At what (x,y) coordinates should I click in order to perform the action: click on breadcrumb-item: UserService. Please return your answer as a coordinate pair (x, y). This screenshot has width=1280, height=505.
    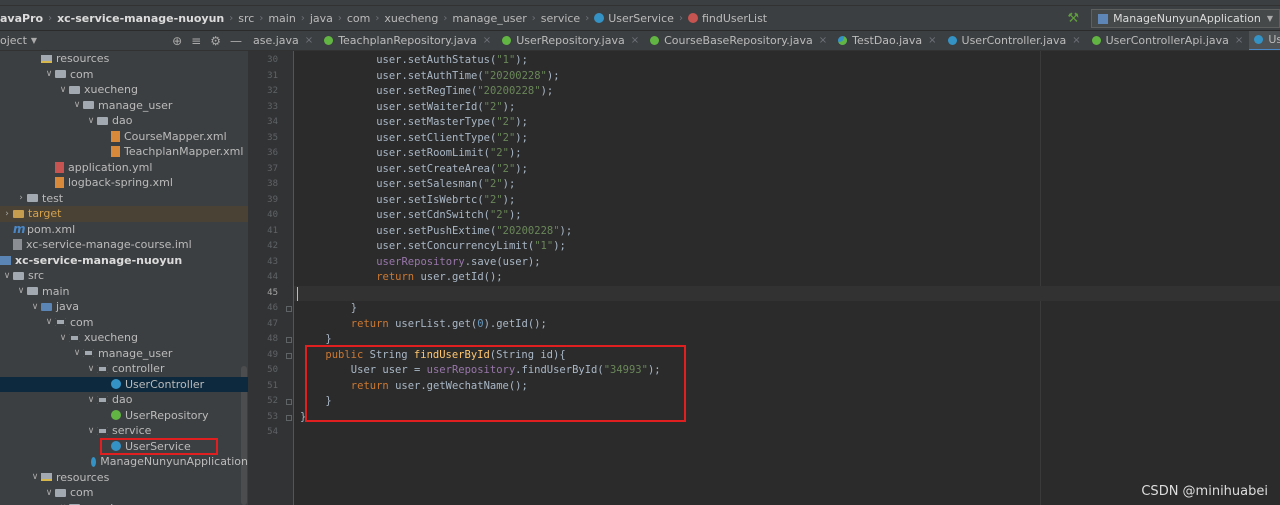
    Looking at the image, I should click on (634, 18).